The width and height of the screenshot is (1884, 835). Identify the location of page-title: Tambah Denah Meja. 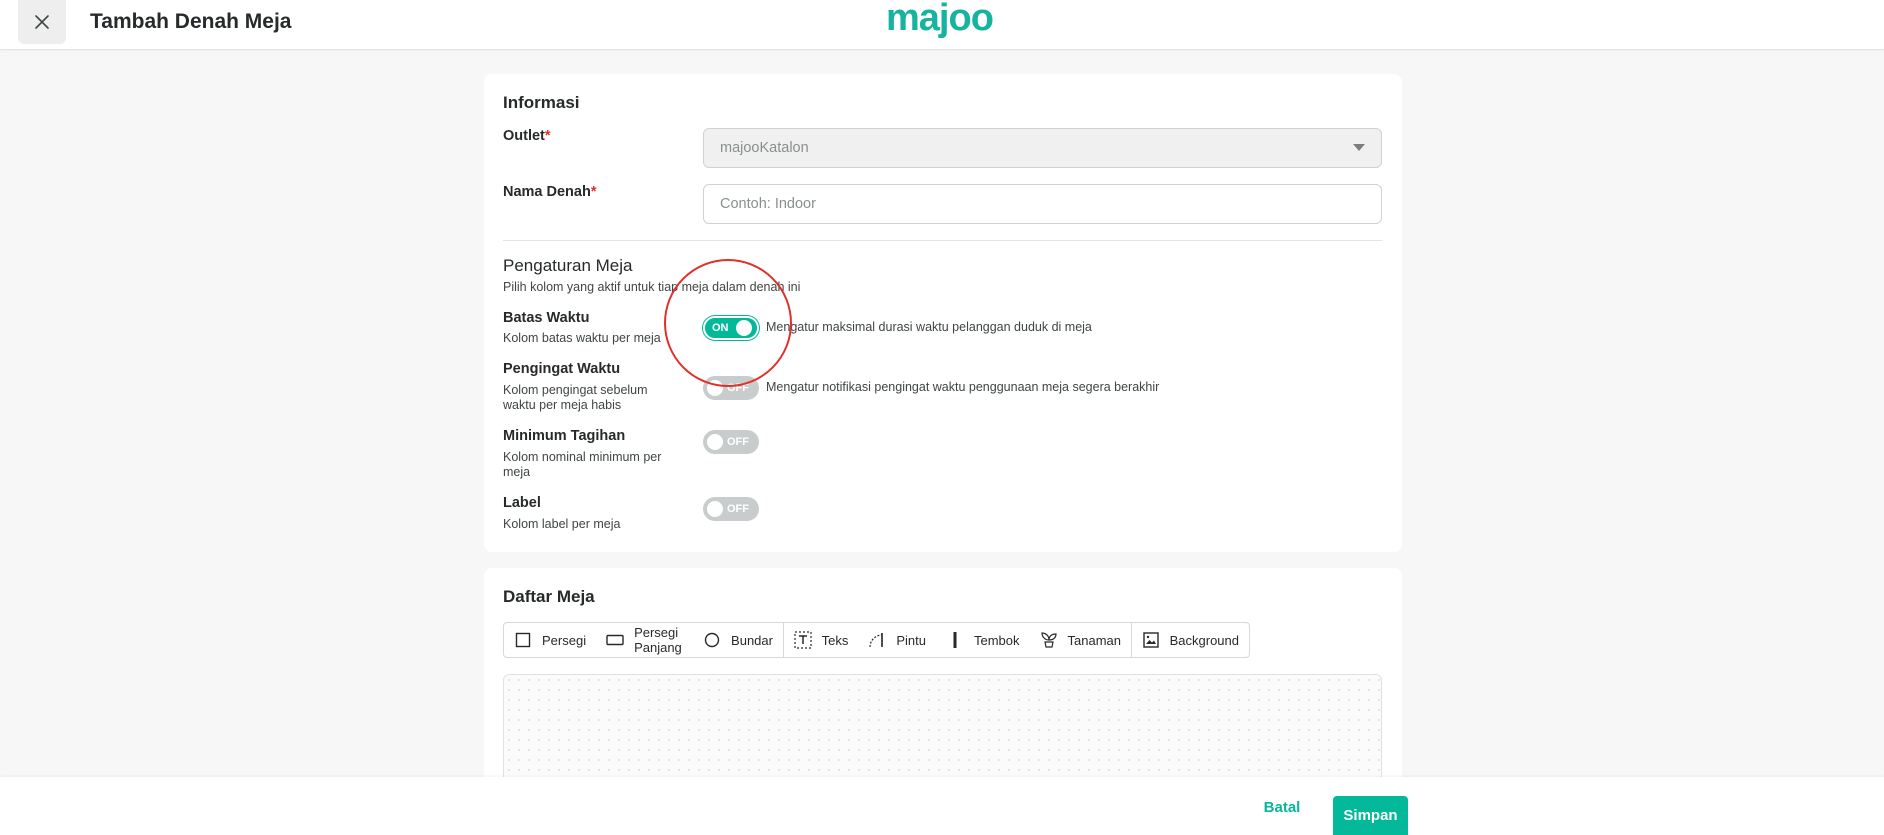
(191, 21).